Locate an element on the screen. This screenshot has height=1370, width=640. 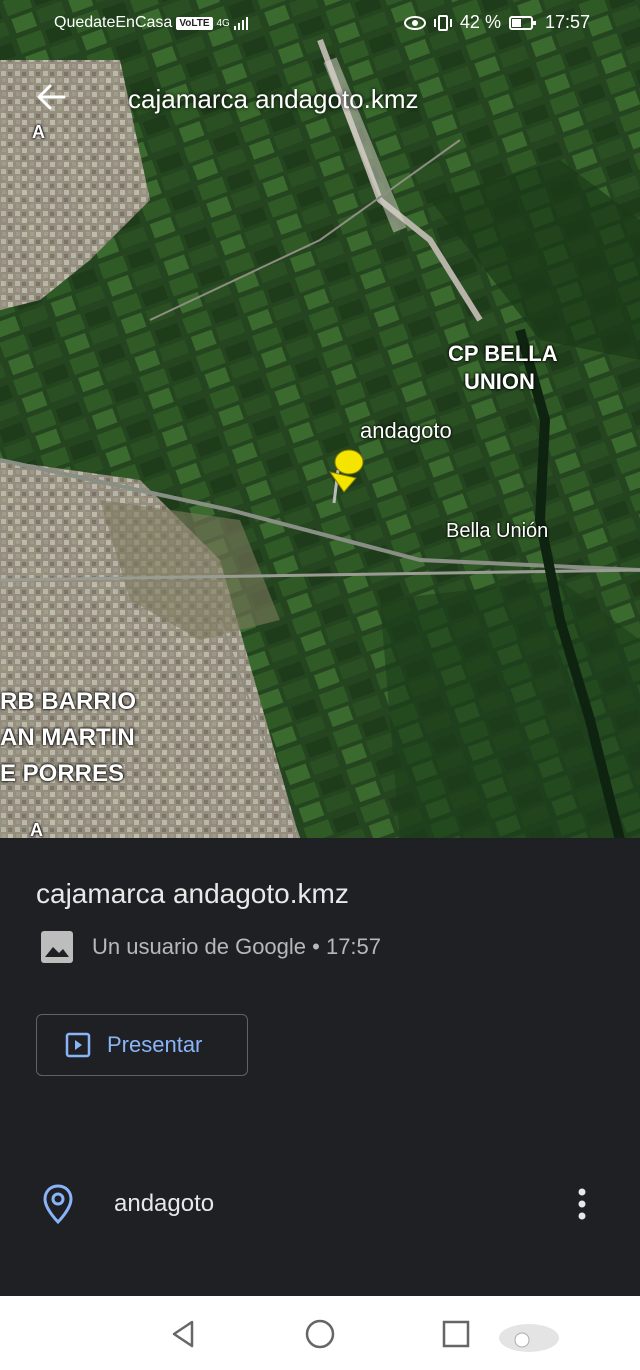
map-label-barrio: RB BARRIO AN MARTIN E PORRES is located at coordinates (68, 738).